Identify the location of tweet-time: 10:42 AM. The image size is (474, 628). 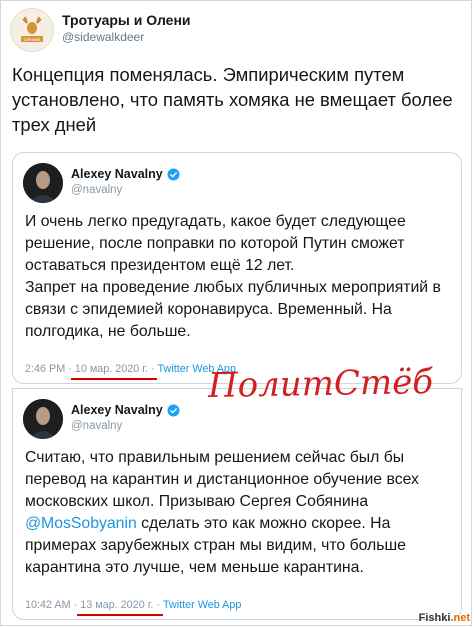
(48, 605).